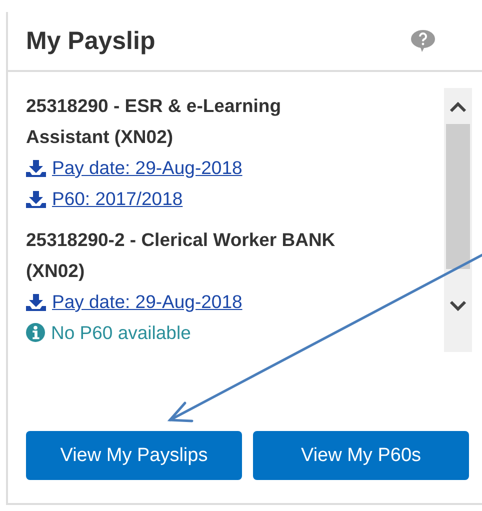 The width and height of the screenshot is (482, 511). What do you see at coordinates (154, 121) in the screenshot?
I see `job-title: 25318290 - ESR & e-Learning Assistant (XN02)` at bounding box center [154, 121].